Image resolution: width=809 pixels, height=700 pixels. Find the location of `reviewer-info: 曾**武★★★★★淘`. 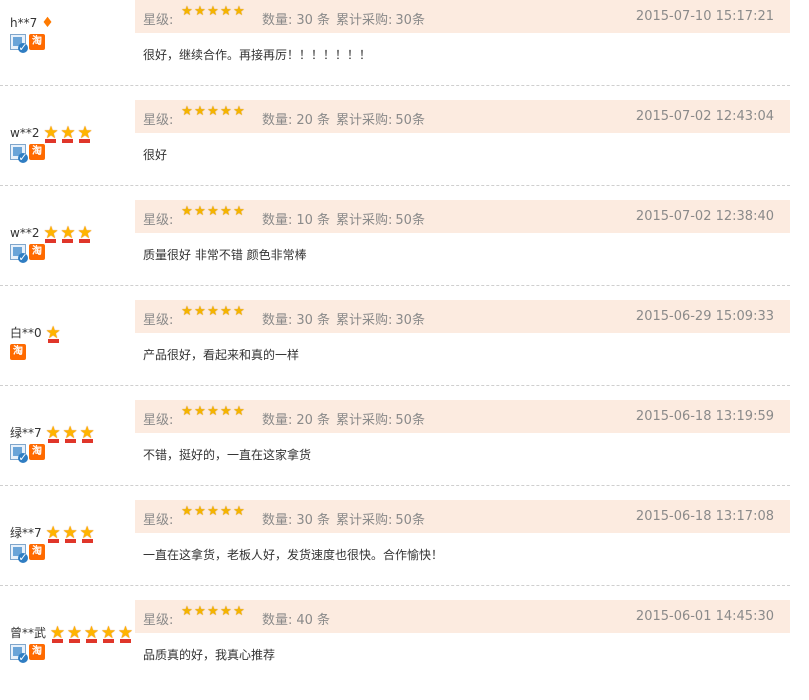

reviewer-info: 曾**武★★★★★淘 is located at coordinates (72, 642).